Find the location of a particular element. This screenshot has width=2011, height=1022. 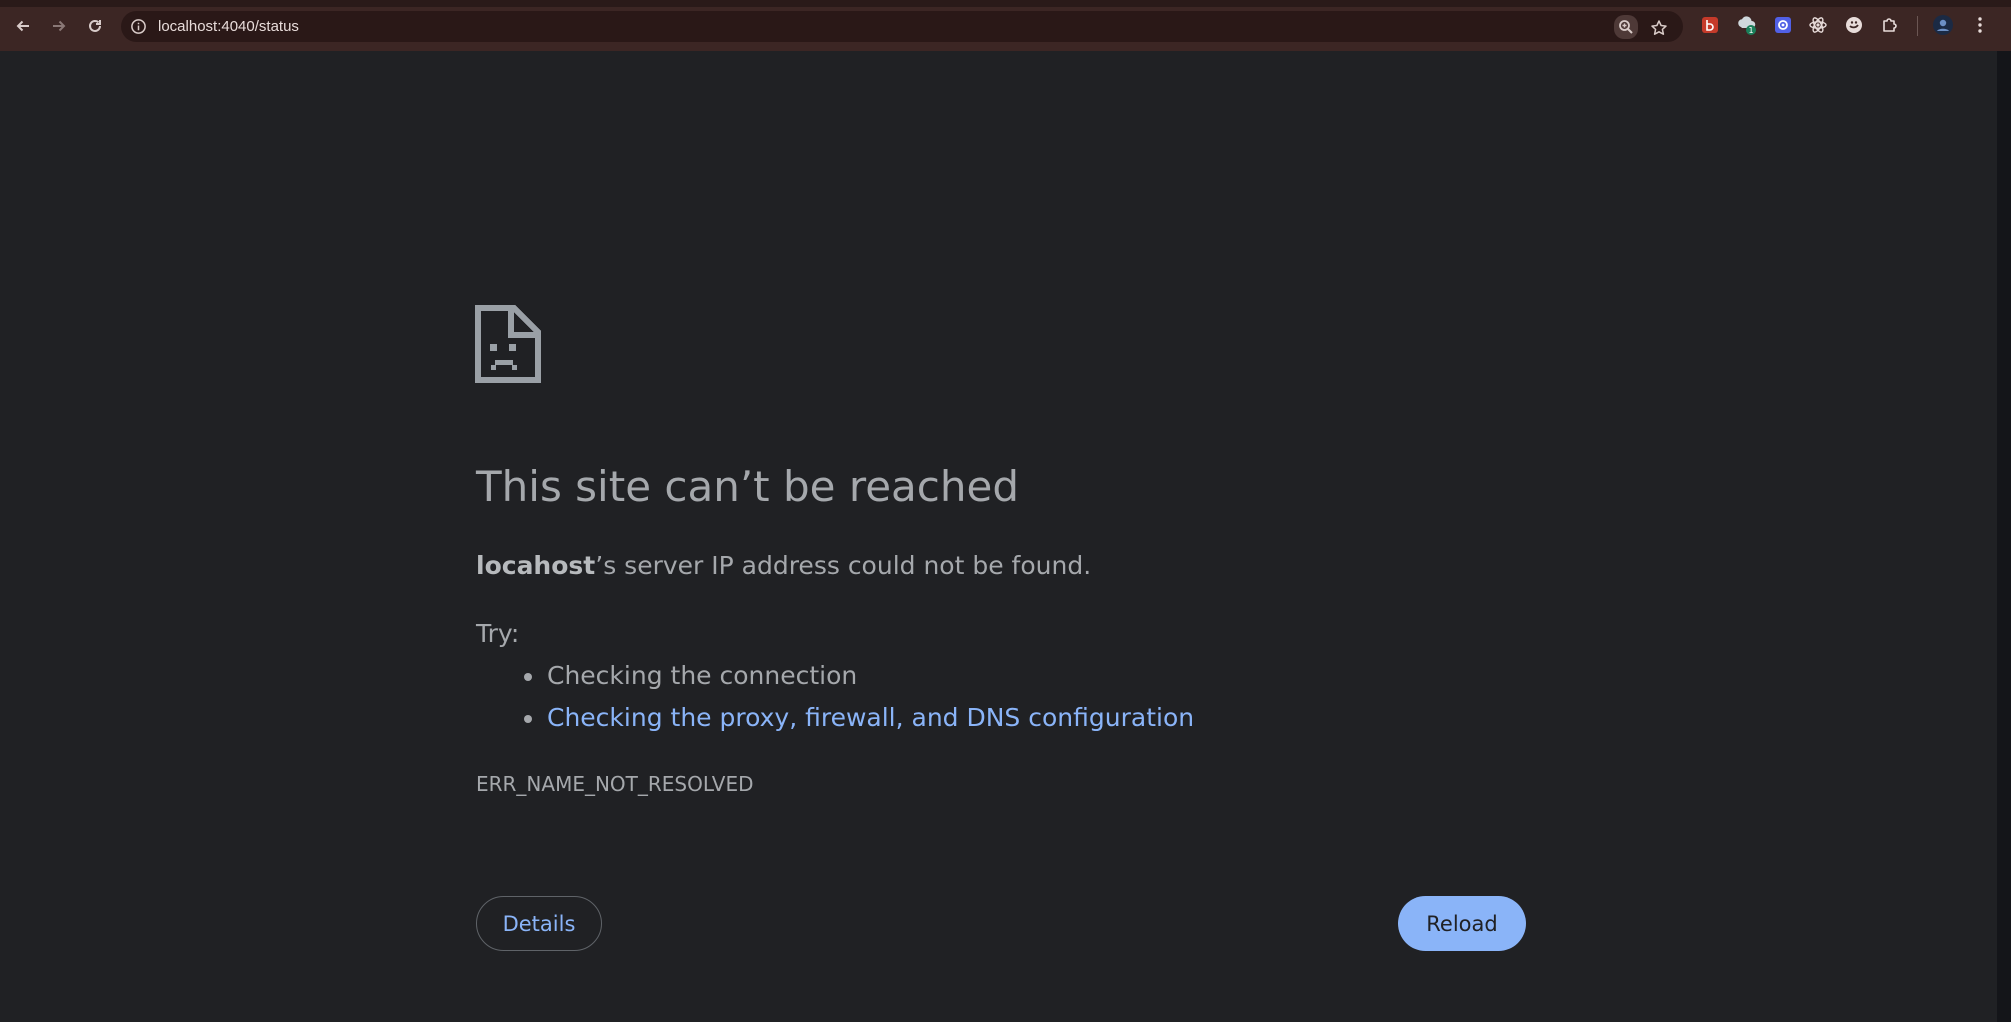

info-icon is located at coordinates (138, 26).